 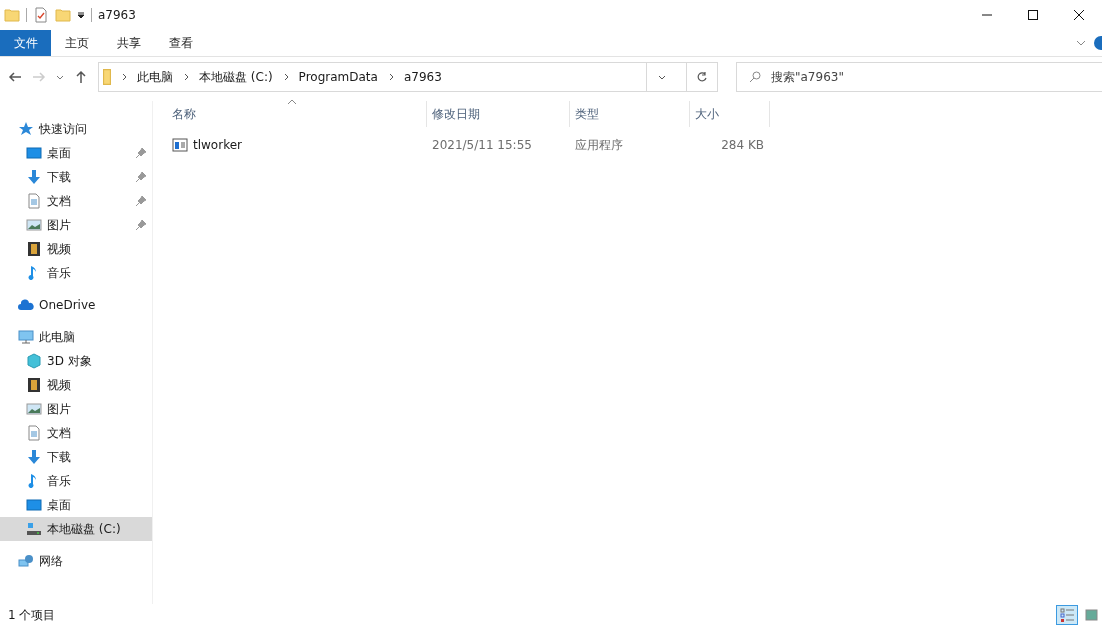 I want to click on maximize-icon, so click(x=1033, y=15).